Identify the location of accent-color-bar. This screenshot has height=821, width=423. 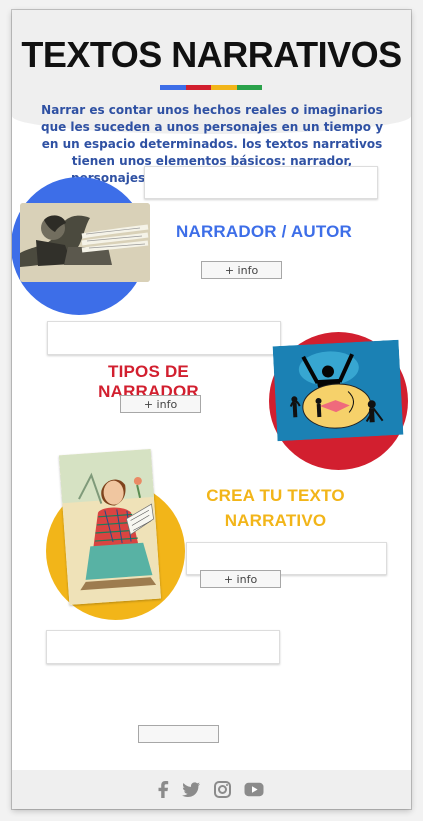
(211, 87).